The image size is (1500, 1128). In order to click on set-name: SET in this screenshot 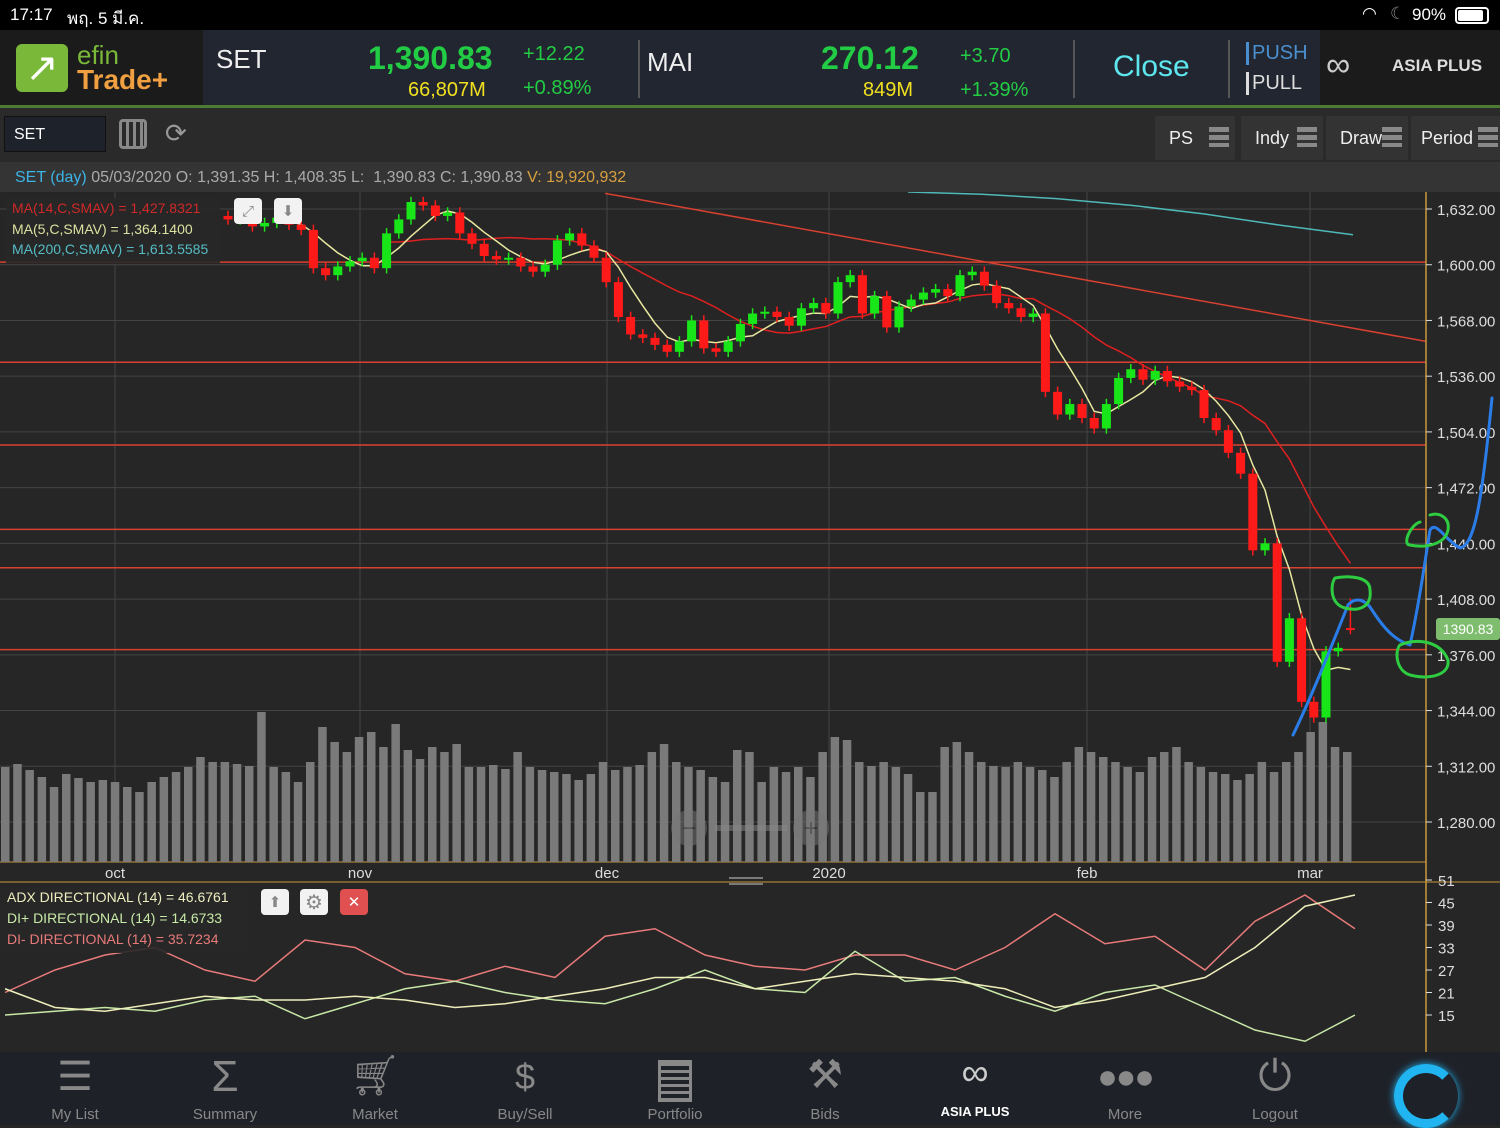, I will do `click(241, 59)`.